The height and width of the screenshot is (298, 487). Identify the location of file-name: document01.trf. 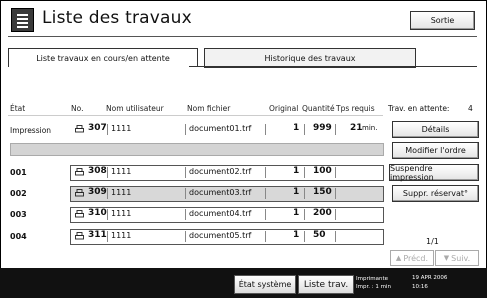
(220, 128).